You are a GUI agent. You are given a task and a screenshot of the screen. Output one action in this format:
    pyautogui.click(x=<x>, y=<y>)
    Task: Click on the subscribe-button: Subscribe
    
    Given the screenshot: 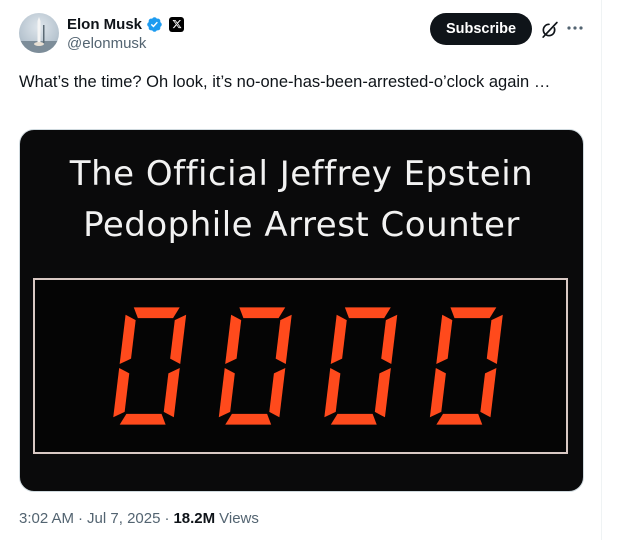 What is the action you would take?
    pyautogui.click(x=481, y=29)
    